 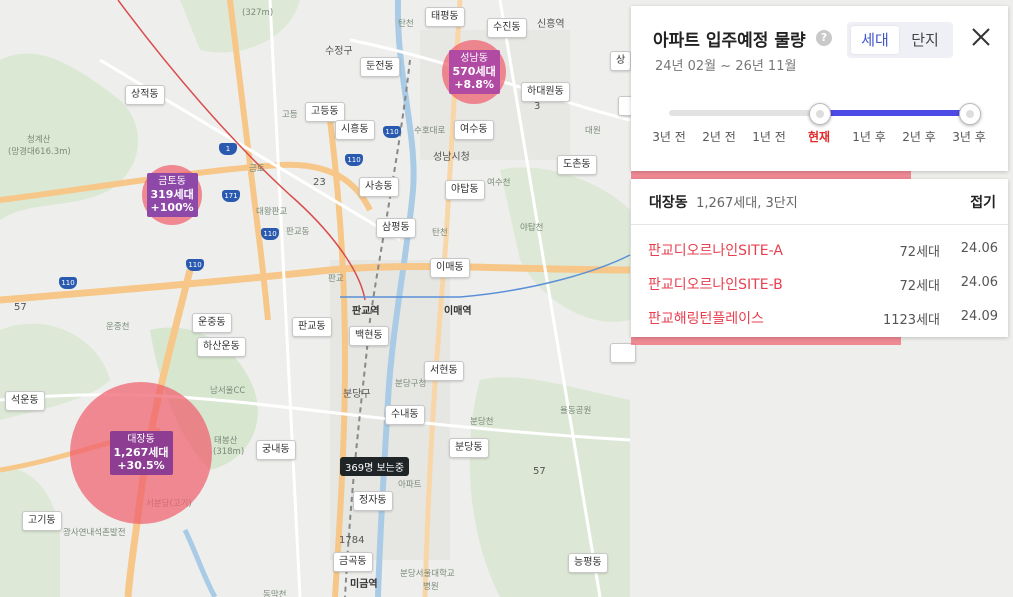 I want to click on dong-label: 사송동, so click(x=379, y=187).